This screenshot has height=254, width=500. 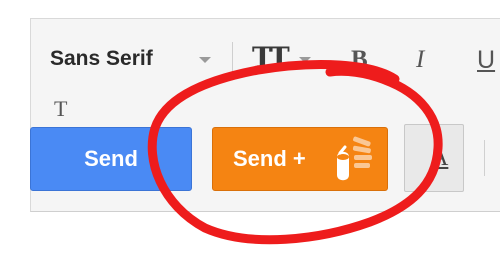 What do you see at coordinates (486, 60) in the screenshot?
I see `underline-button: U` at bounding box center [486, 60].